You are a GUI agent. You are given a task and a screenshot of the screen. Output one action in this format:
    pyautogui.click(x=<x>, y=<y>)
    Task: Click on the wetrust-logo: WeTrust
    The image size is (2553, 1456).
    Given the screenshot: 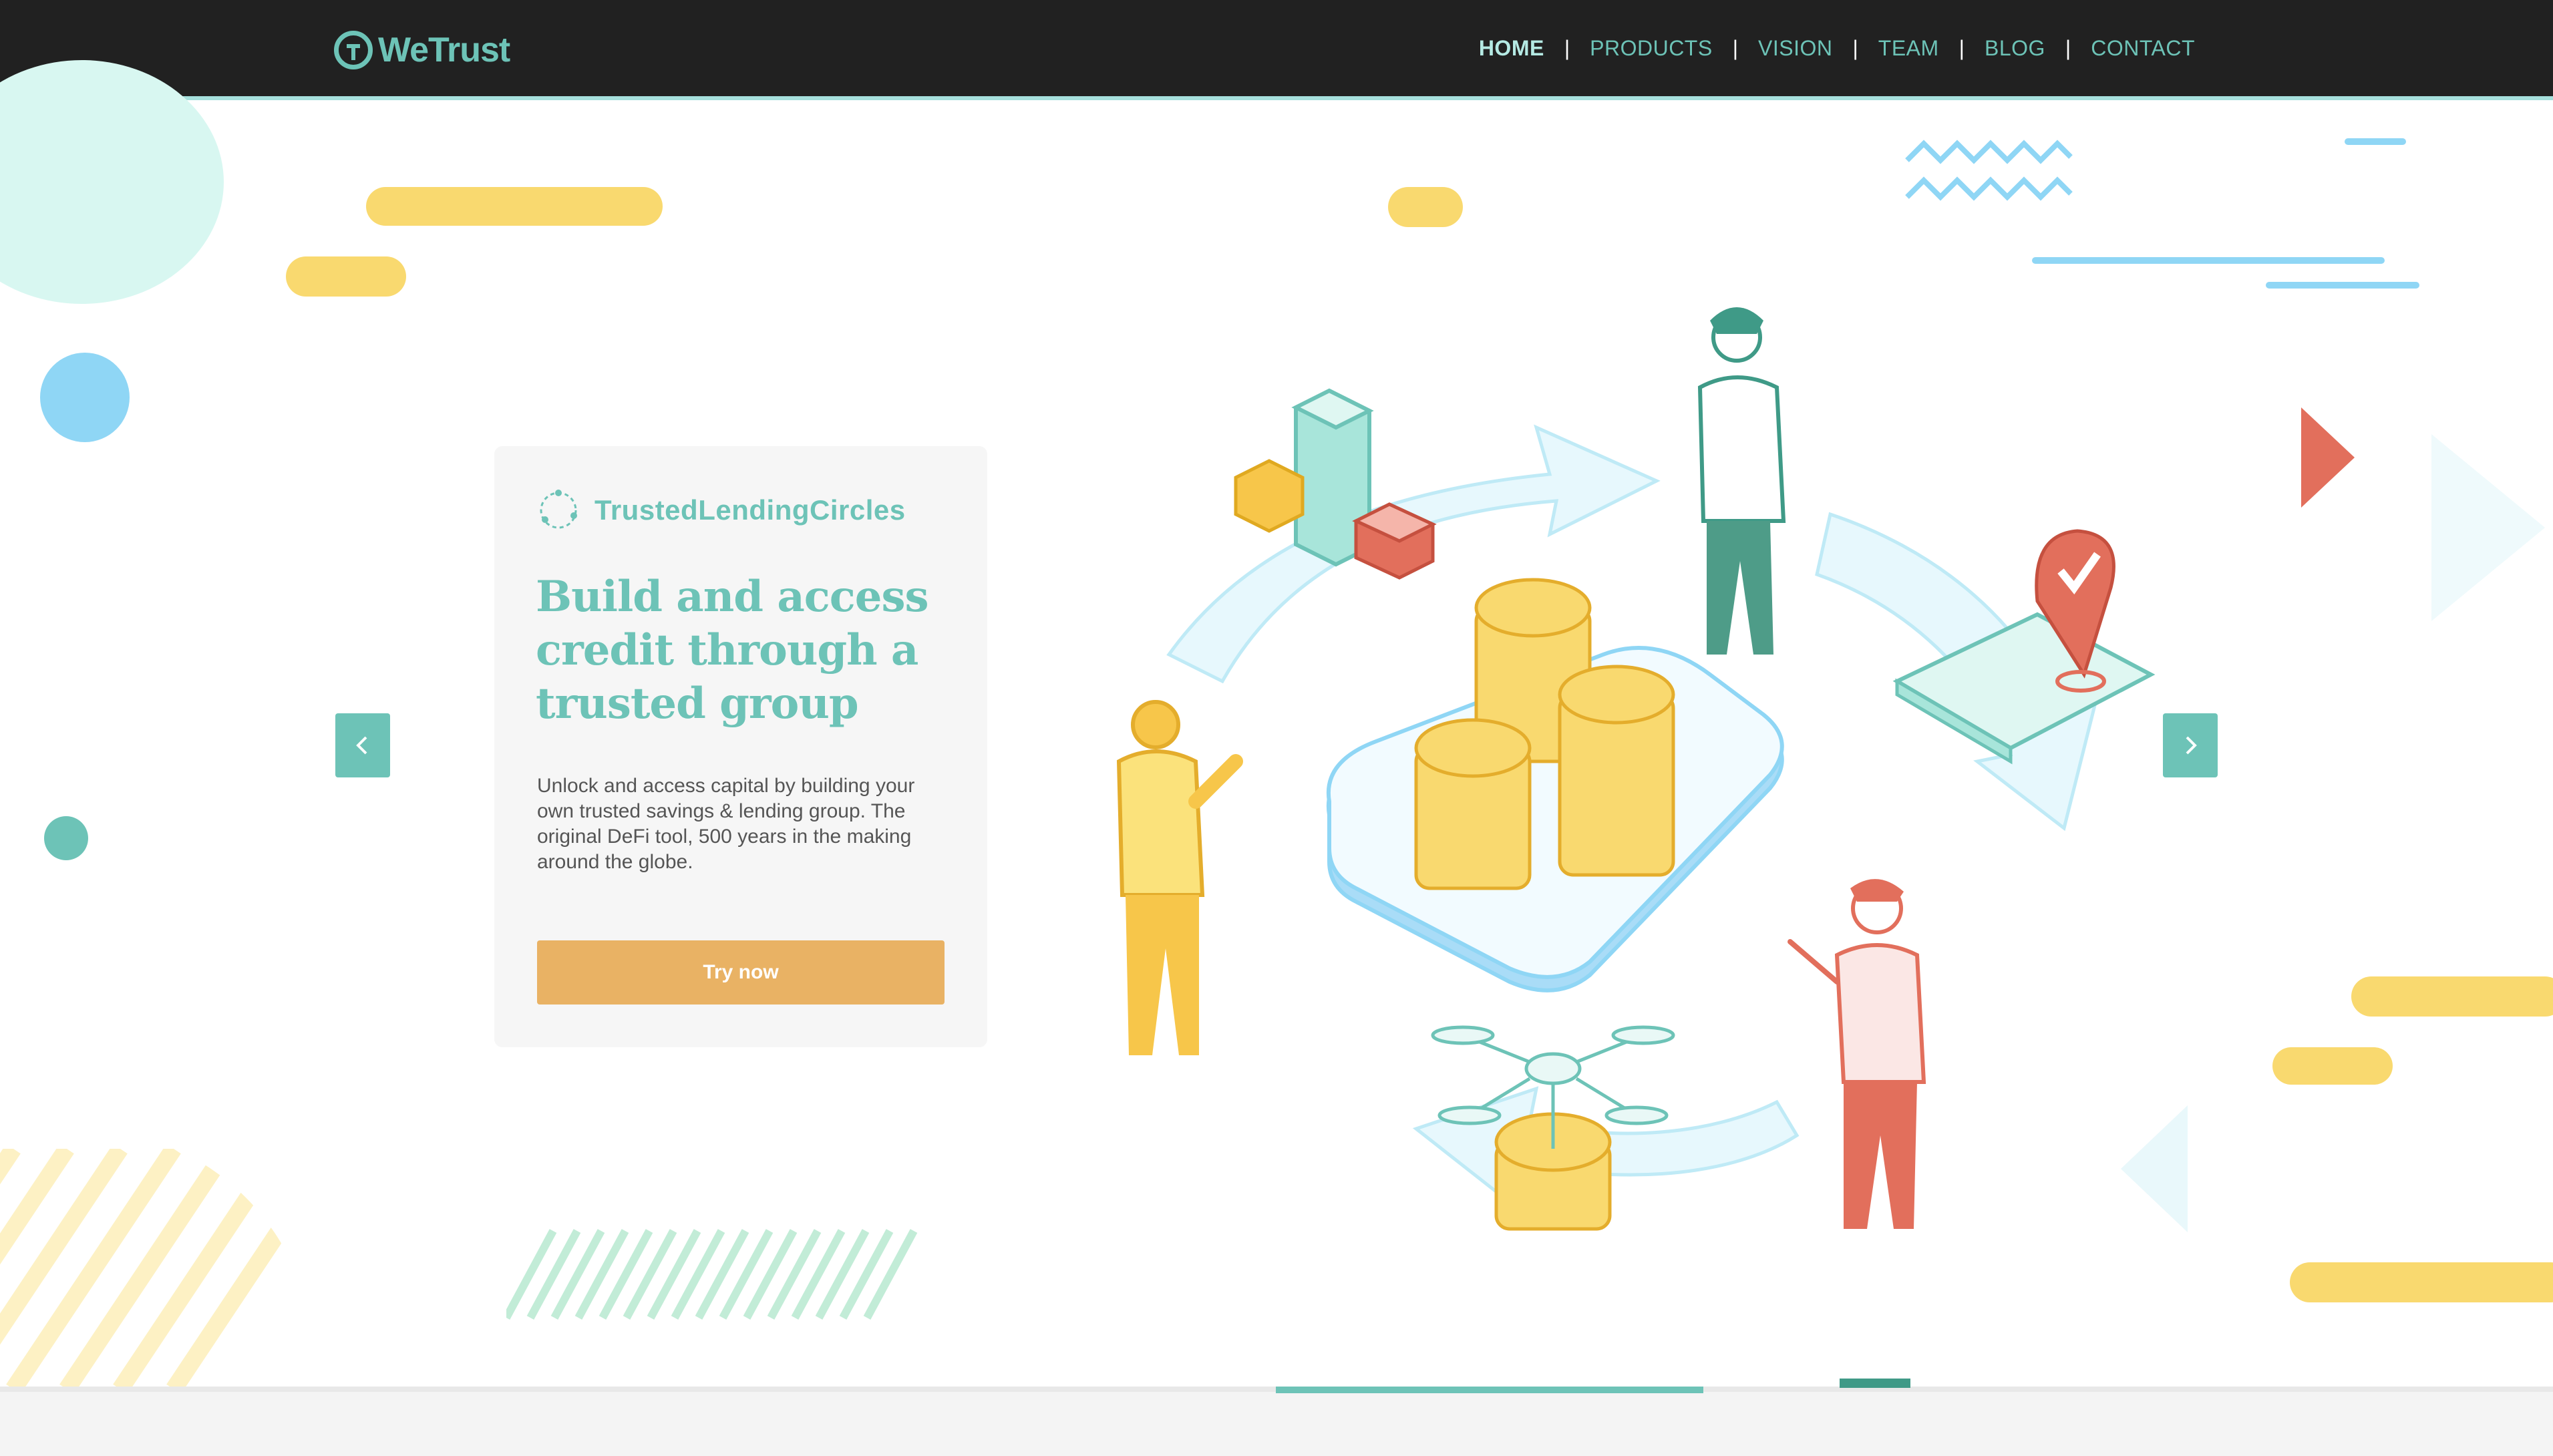 What is the action you would take?
    pyautogui.click(x=422, y=50)
    